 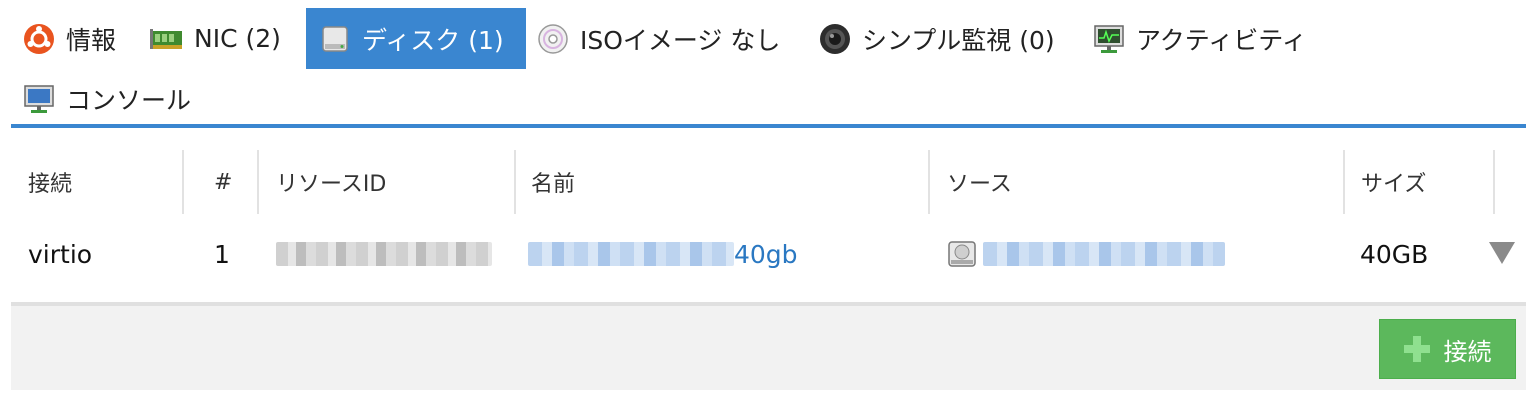 What do you see at coordinates (129, 100) in the screenshot?
I see `tab-label: コンソール` at bounding box center [129, 100].